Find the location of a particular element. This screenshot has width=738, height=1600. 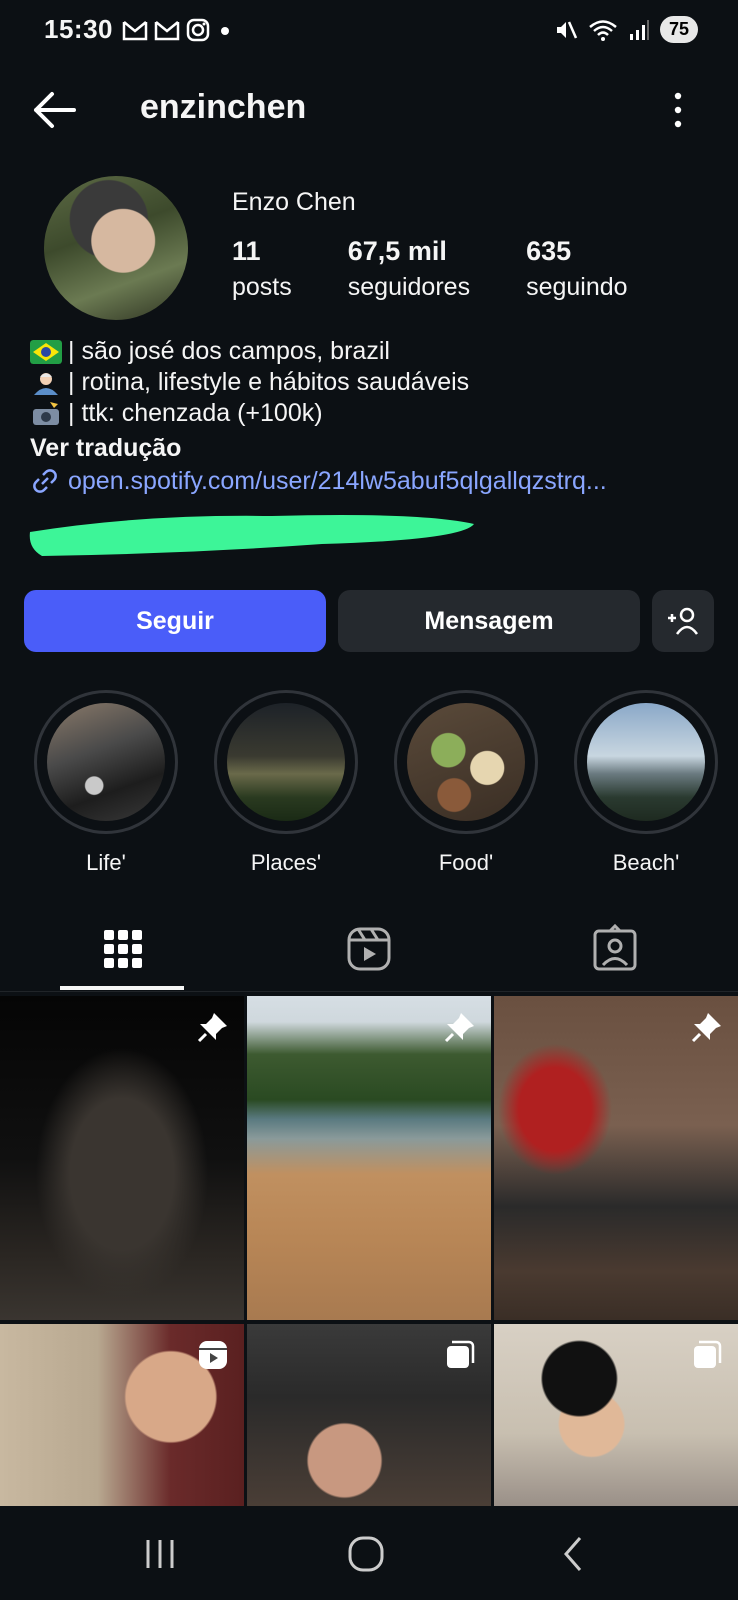

reel-icon is located at coordinates (213, 1355).